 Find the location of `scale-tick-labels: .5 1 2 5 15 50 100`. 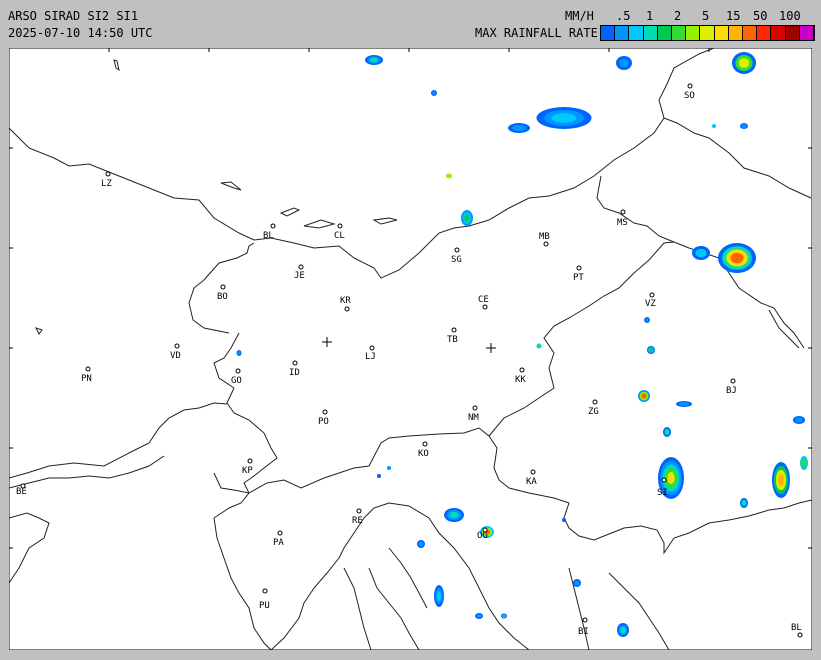

scale-tick-labels: .5 1 2 5 15 50 100 is located at coordinates (707, 16).